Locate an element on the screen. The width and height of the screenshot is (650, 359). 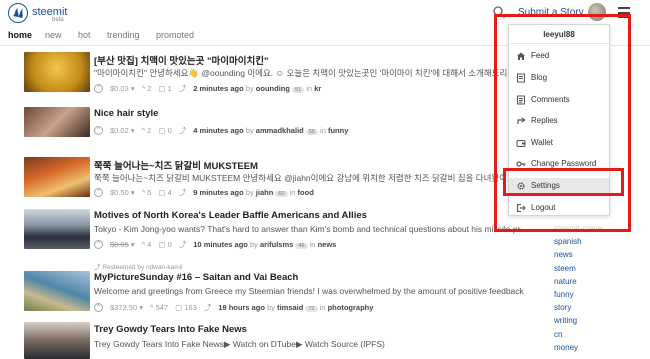
post-category: news is located at coordinates (327, 244).